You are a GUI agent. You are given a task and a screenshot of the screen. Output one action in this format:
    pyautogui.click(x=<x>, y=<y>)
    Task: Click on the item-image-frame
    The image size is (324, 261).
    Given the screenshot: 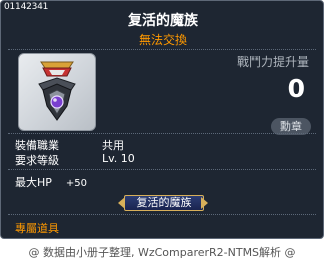 What is the action you would take?
    pyautogui.click(x=57, y=92)
    